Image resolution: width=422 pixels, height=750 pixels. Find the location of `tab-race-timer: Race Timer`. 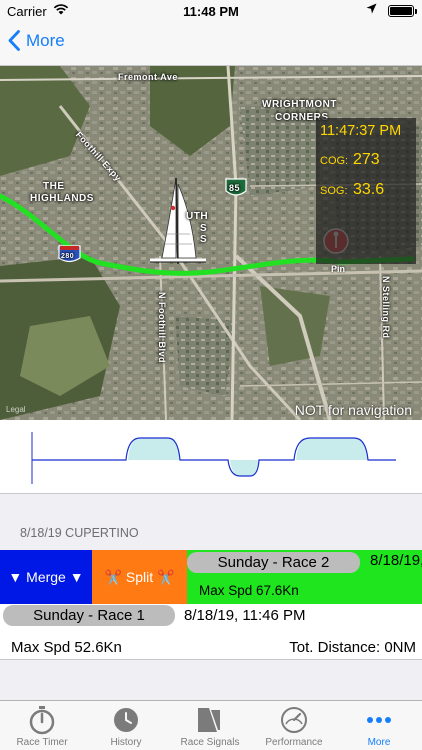

tab-race-timer: Race Timer is located at coordinates (42, 725).